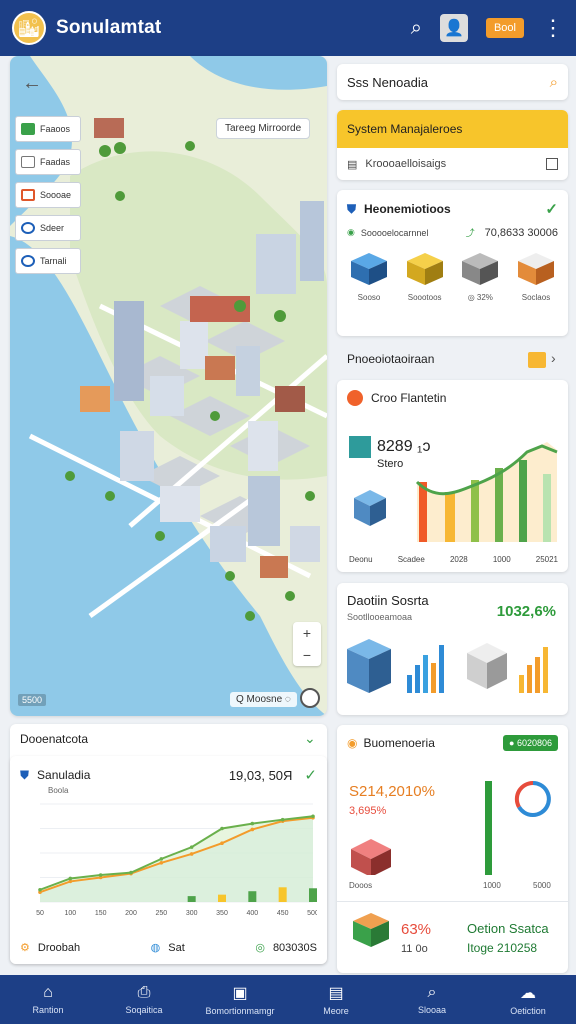 The height and width of the screenshot is (1024, 576). I want to click on nav-item-stats: ⎙ Soqaitica, so click(144, 999).